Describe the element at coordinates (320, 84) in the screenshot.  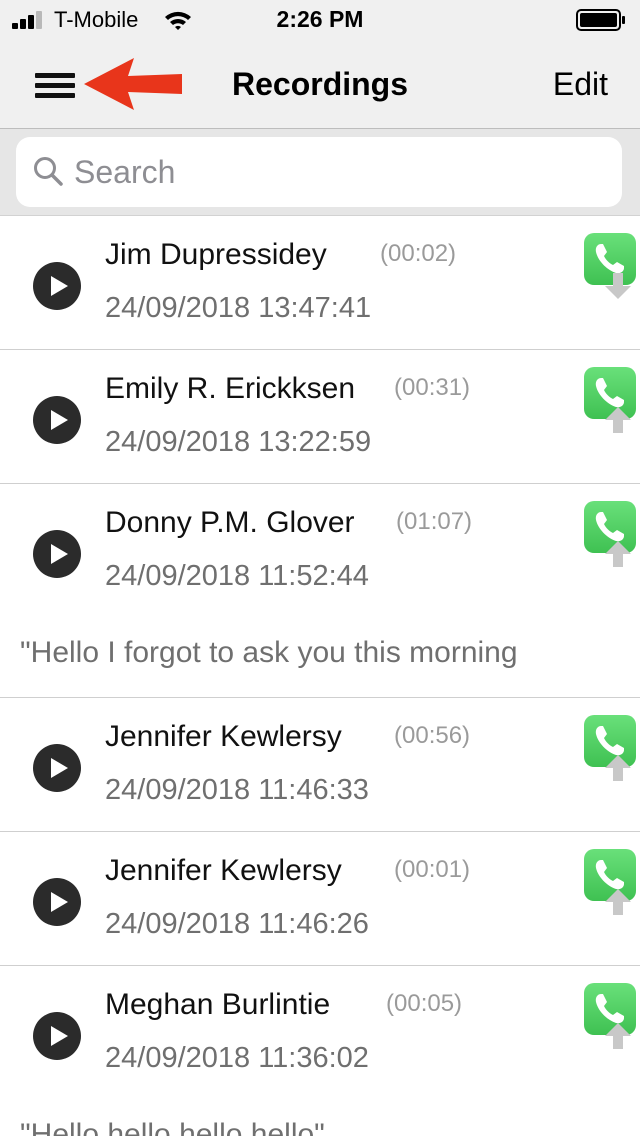
I see `navigation-bar: Recordings Edit` at that location.